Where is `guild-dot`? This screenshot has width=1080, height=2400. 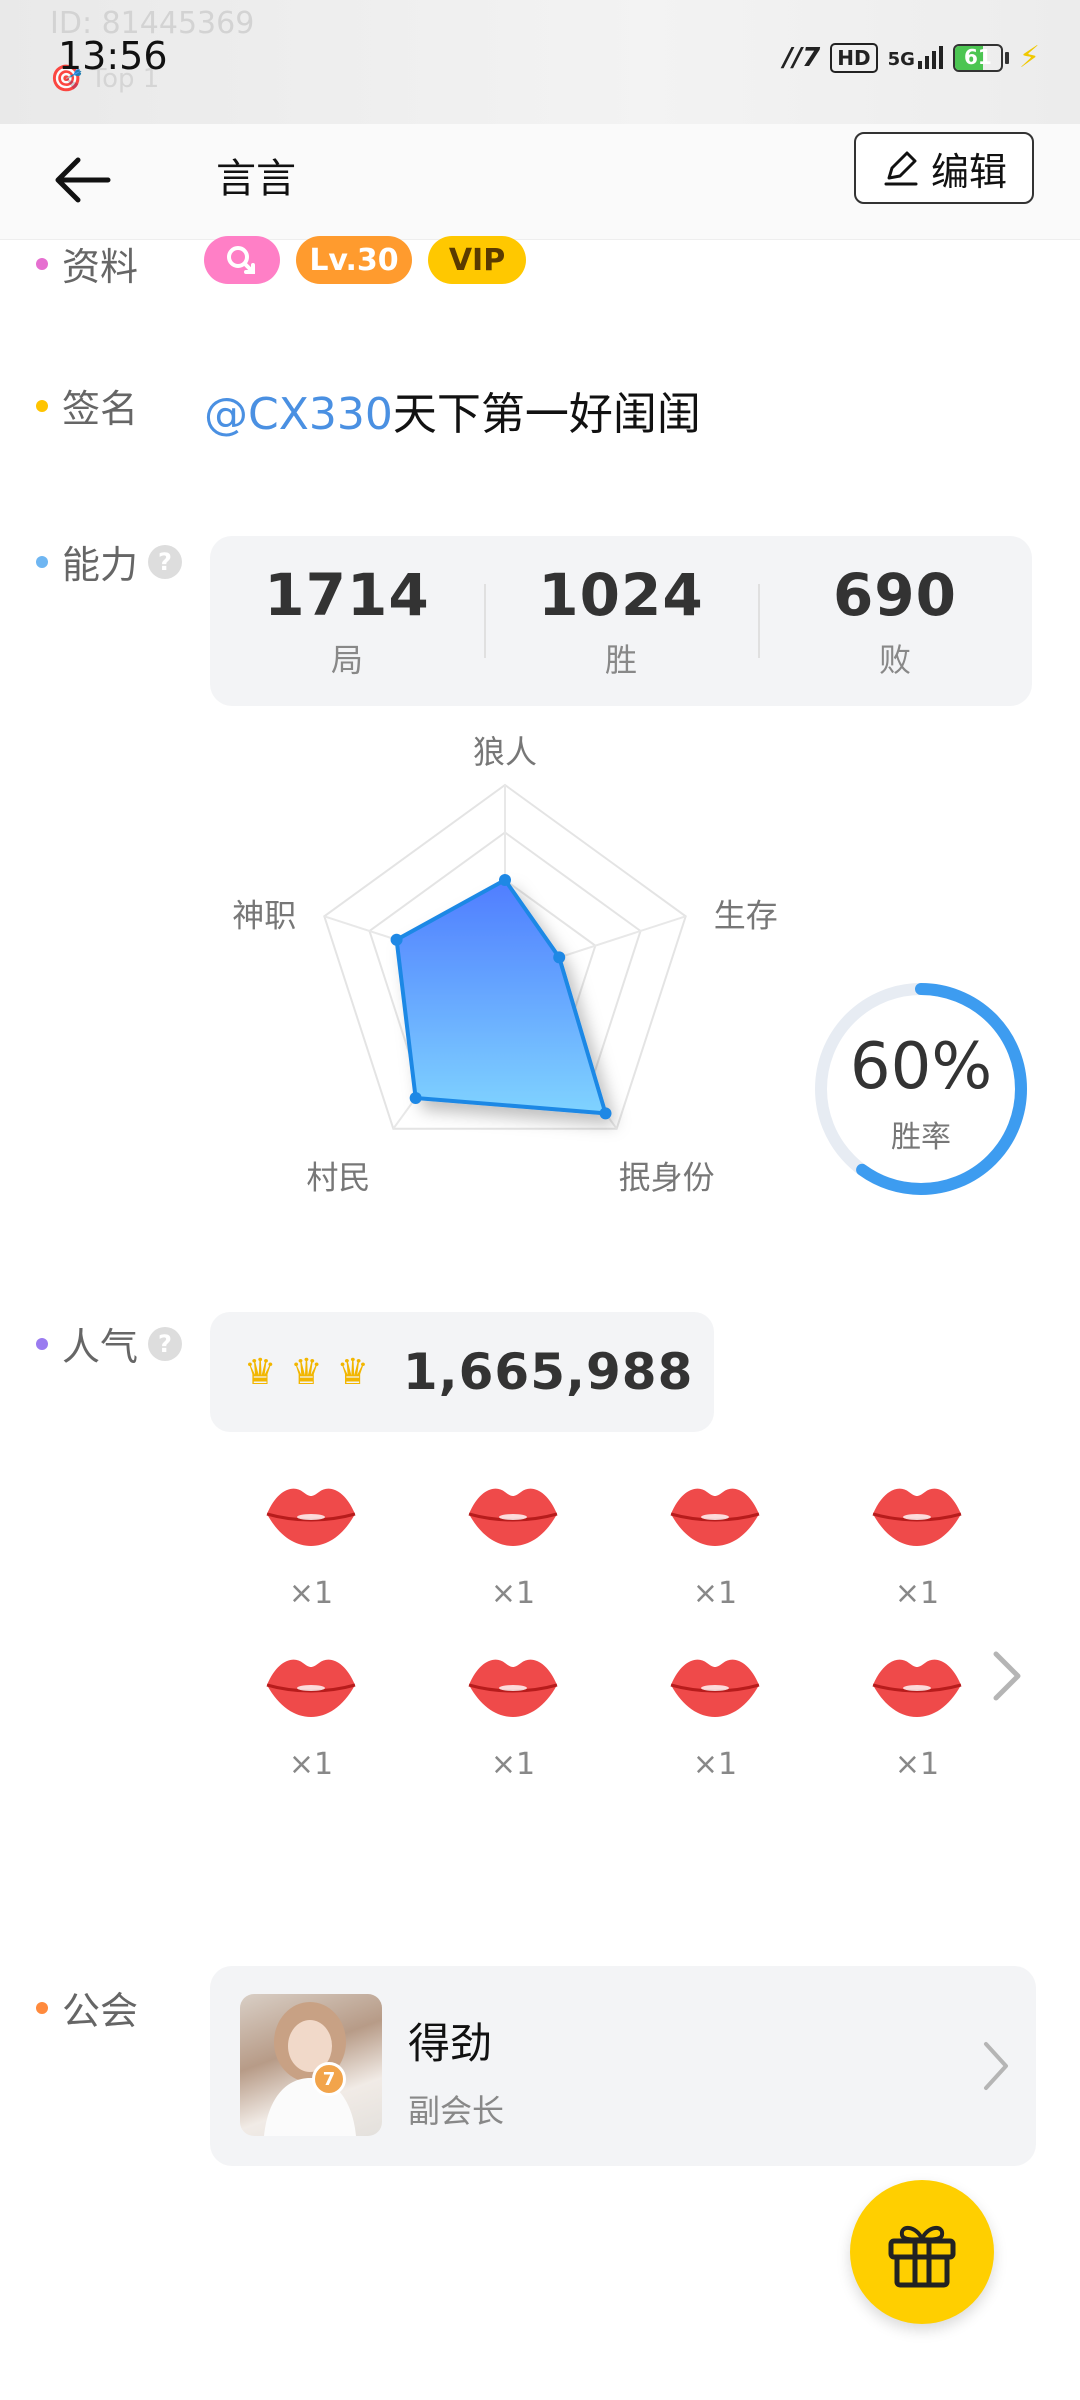
guild-dot is located at coordinates (42, 2007).